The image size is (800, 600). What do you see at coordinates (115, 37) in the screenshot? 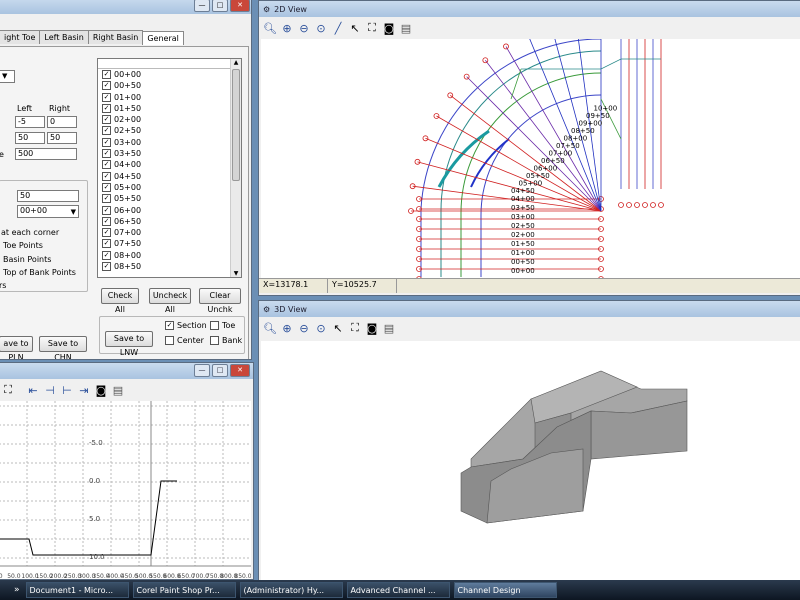
I see `tab-right-basin: Right Basin` at bounding box center [115, 37].